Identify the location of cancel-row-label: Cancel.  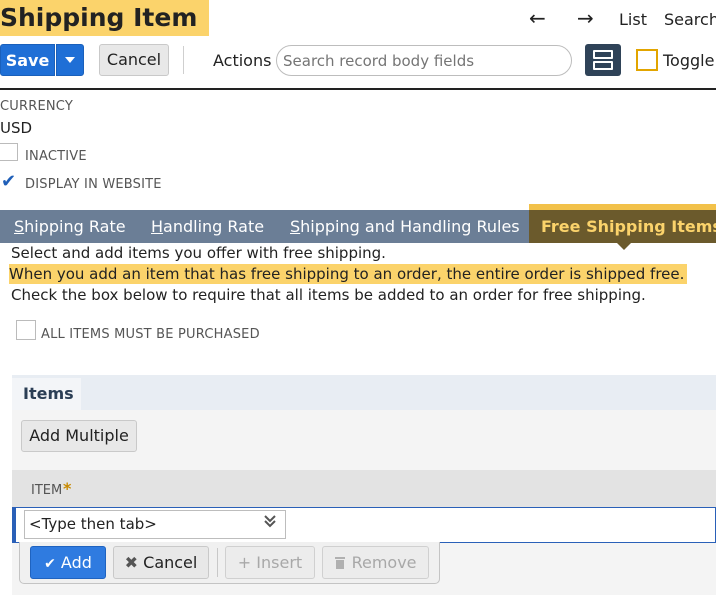
(170, 562).